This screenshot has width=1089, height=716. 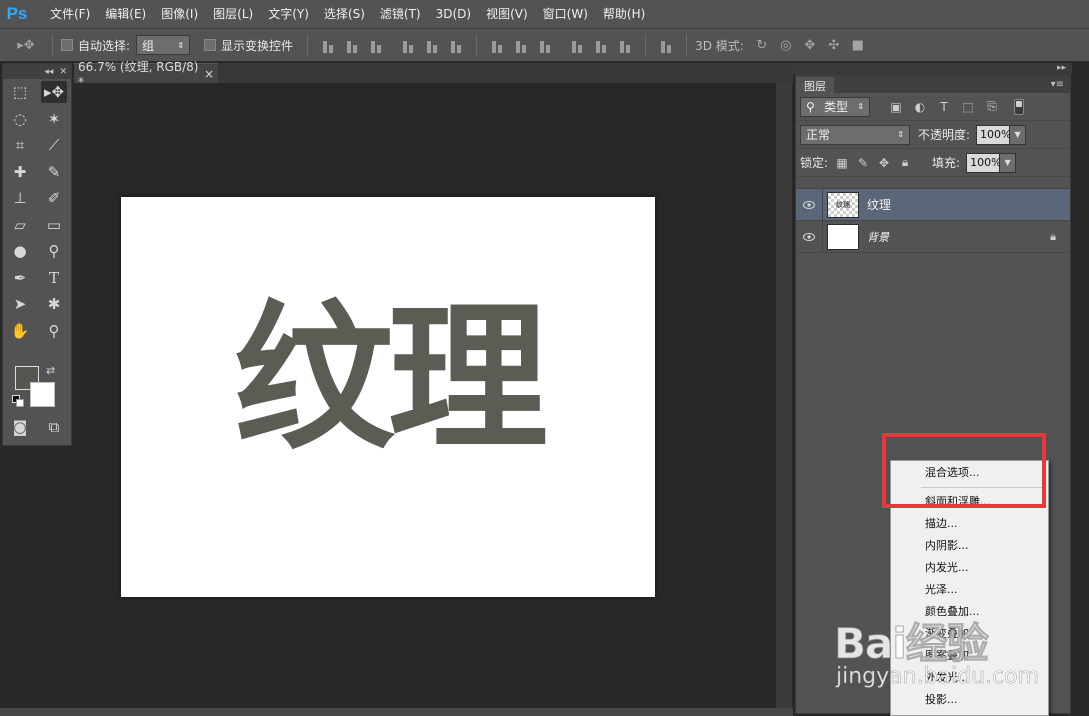 I want to click on blur-tool-icon: ●, so click(x=20, y=251).